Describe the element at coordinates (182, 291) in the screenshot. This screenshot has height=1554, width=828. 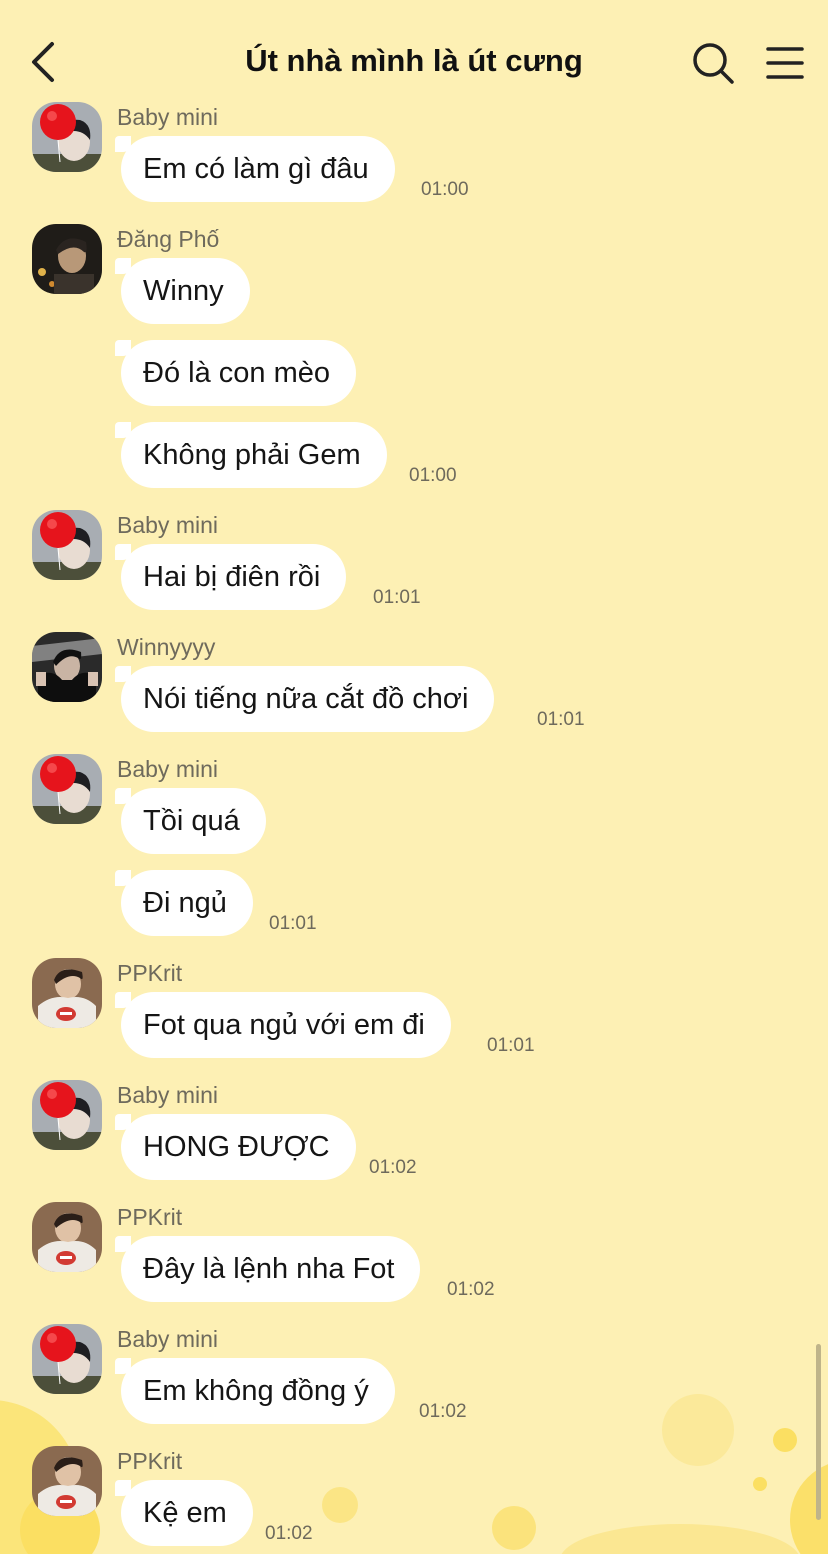
I see `message-bubble: Winny` at that location.